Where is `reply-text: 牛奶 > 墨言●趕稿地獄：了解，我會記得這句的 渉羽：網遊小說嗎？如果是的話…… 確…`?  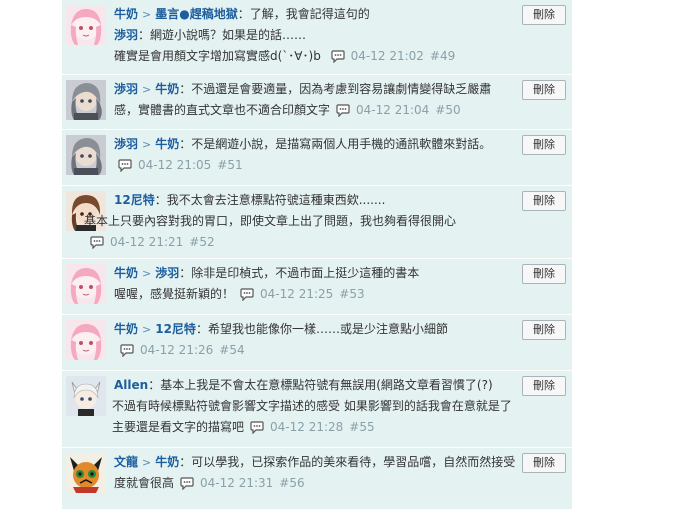
reply-text: 牛奶 > 墨言●趕稿地獄：了解，我會記得這句的 渉羽：網遊小說嗎？如果是的話…… 確… is located at coordinates (308, 37).